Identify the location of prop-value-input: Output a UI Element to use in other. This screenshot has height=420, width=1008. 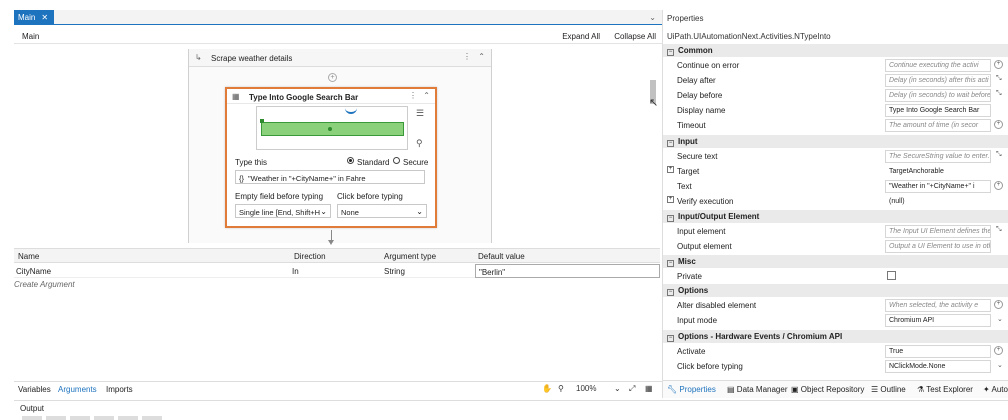
(938, 246).